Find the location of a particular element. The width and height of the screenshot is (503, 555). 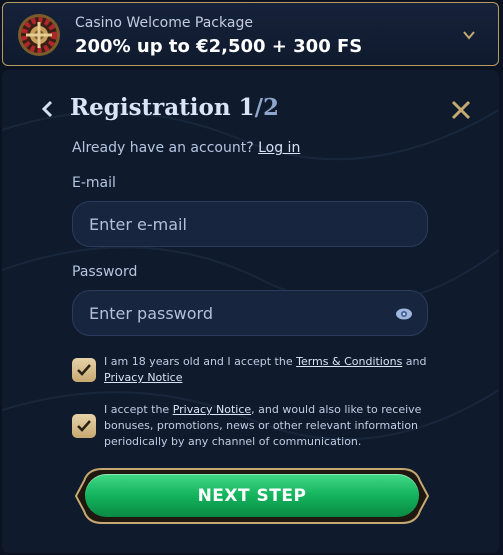

email-field is located at coordinates (250, 224).